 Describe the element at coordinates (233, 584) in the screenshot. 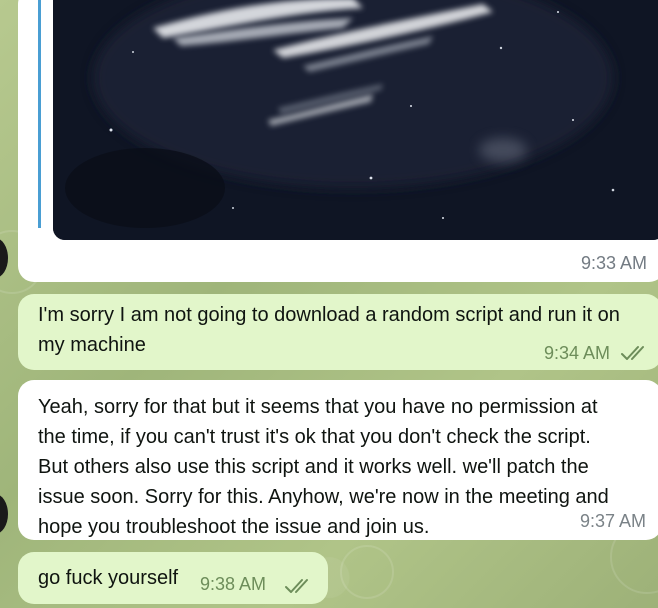

I see `message-time: 9:38 AM` at that location.